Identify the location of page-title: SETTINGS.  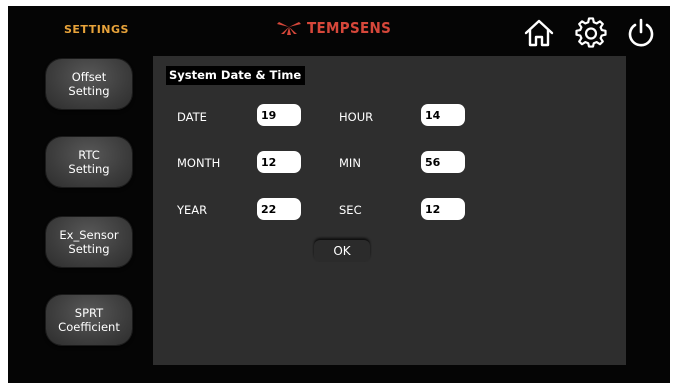
(96, 29).